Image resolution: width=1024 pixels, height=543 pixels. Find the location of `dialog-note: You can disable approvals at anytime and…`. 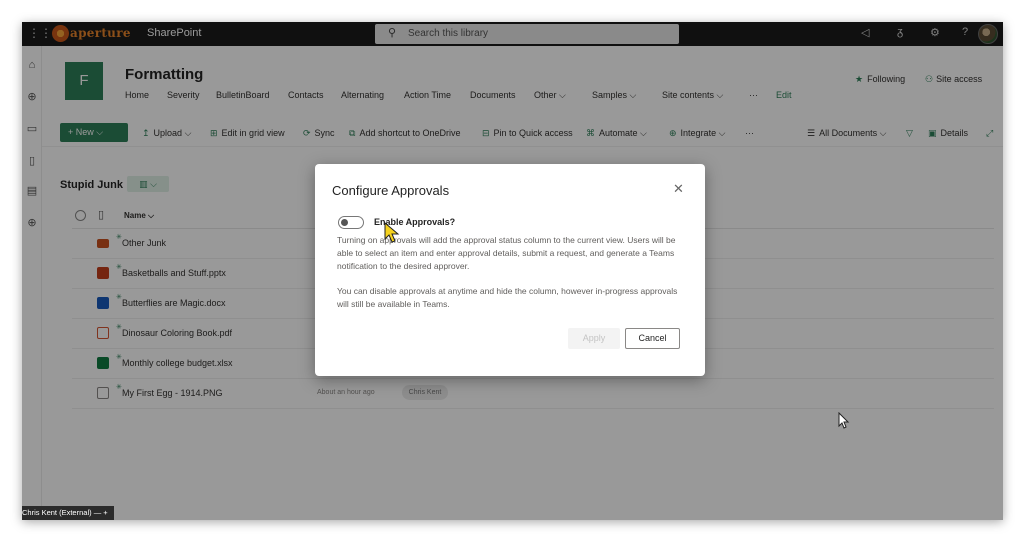

dialog-note: You can disable approvals at anytime and… is located at coordinates (507, 297).